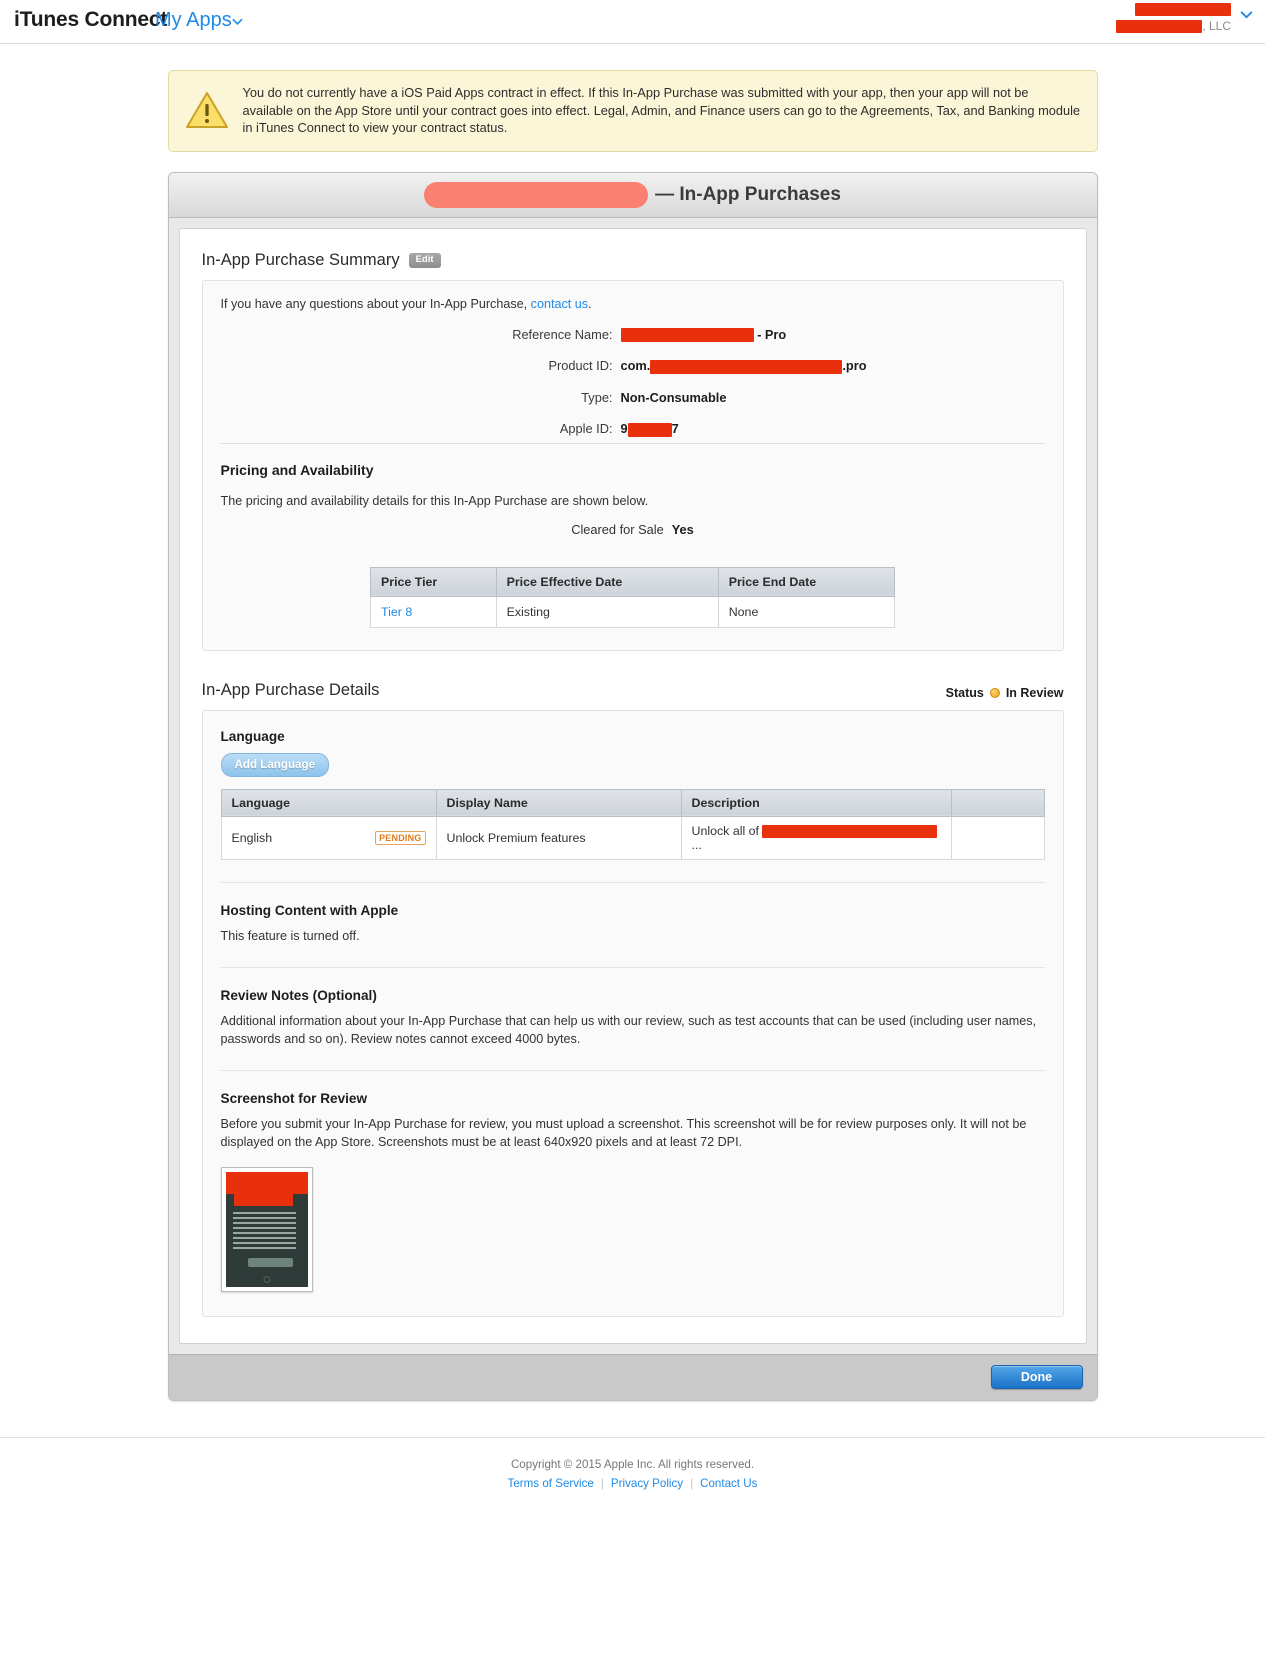  What do you see at coordinates (193, 20) in the screenshot?
I see `my-apps-menu: My Apps` at bounding box center [193, 20].